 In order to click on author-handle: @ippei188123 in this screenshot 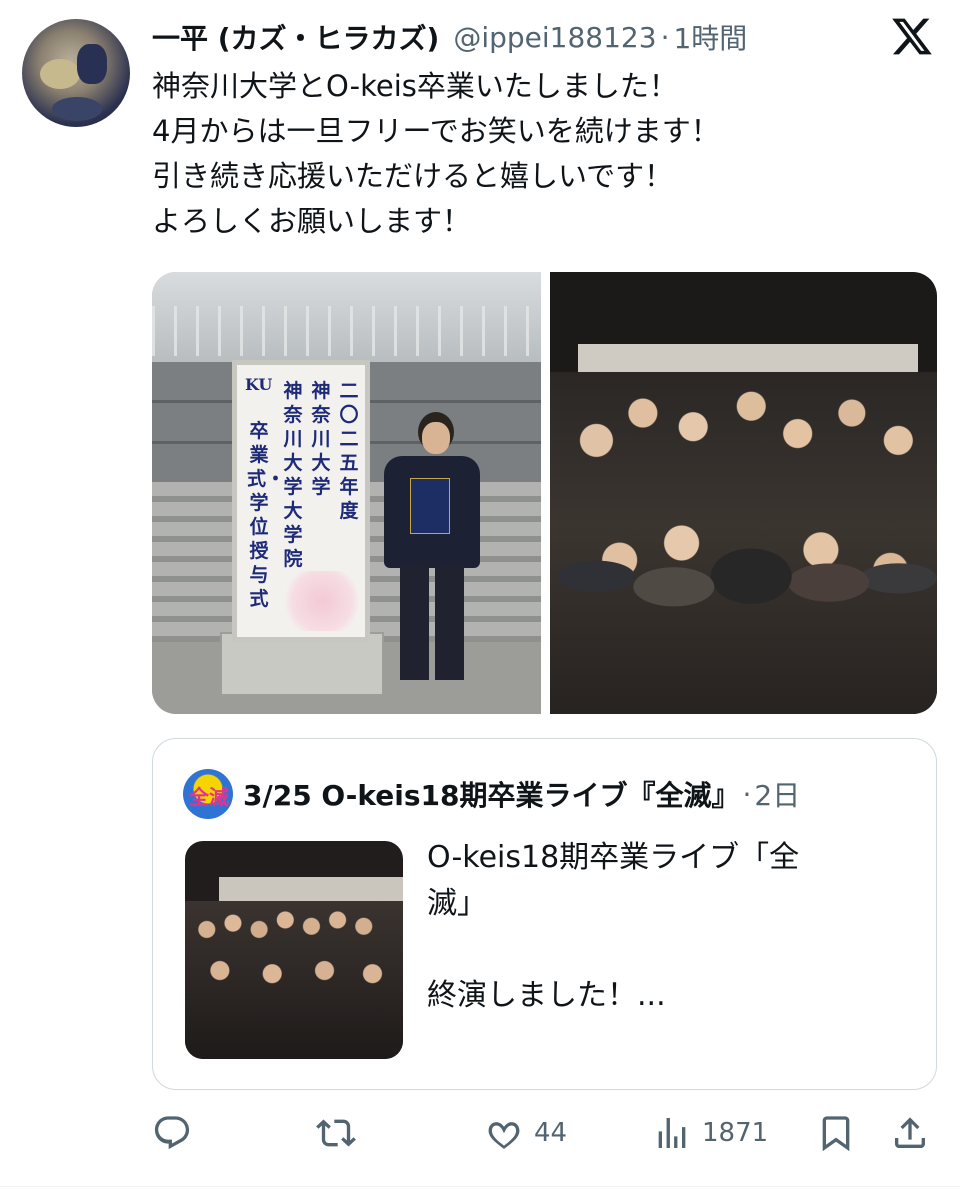, I will do `click(554, 37)`.